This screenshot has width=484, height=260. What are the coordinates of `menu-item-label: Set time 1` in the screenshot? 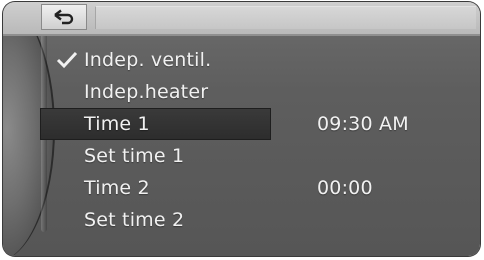 It's located at (134, 156).